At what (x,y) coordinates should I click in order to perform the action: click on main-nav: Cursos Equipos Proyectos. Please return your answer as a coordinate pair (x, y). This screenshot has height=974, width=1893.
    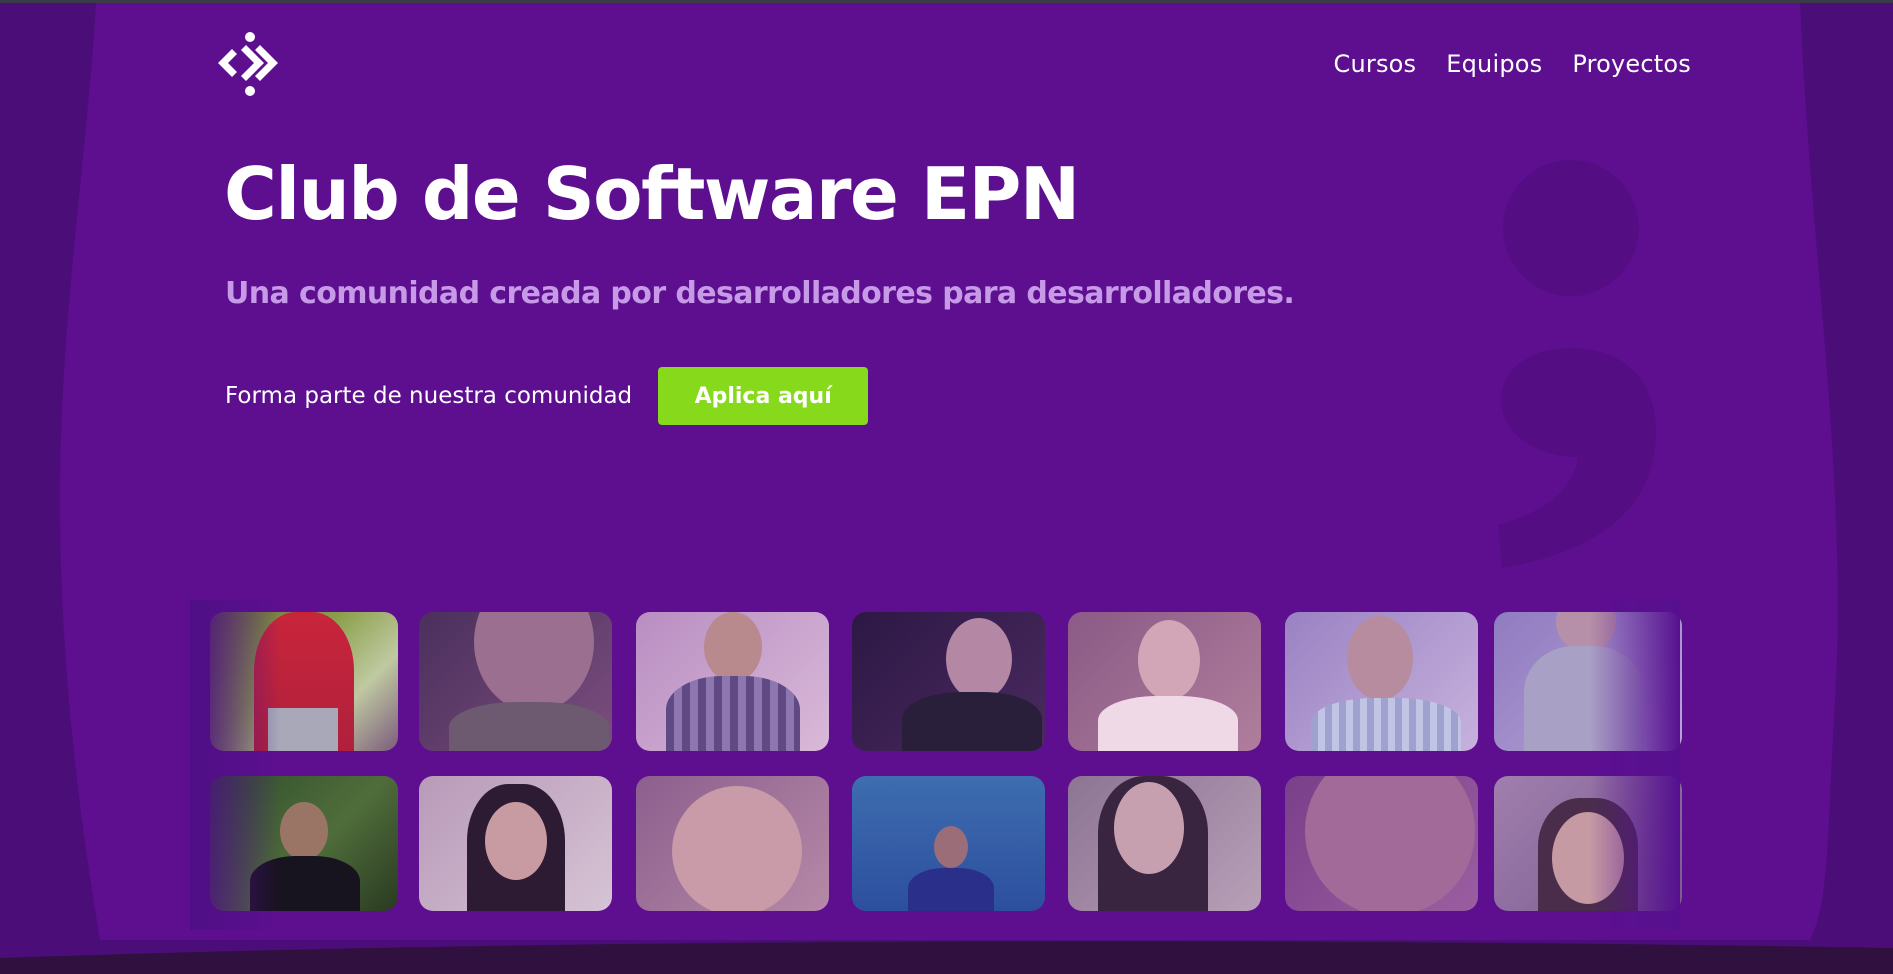
    Looking at the image, I should click on (1512, 64).